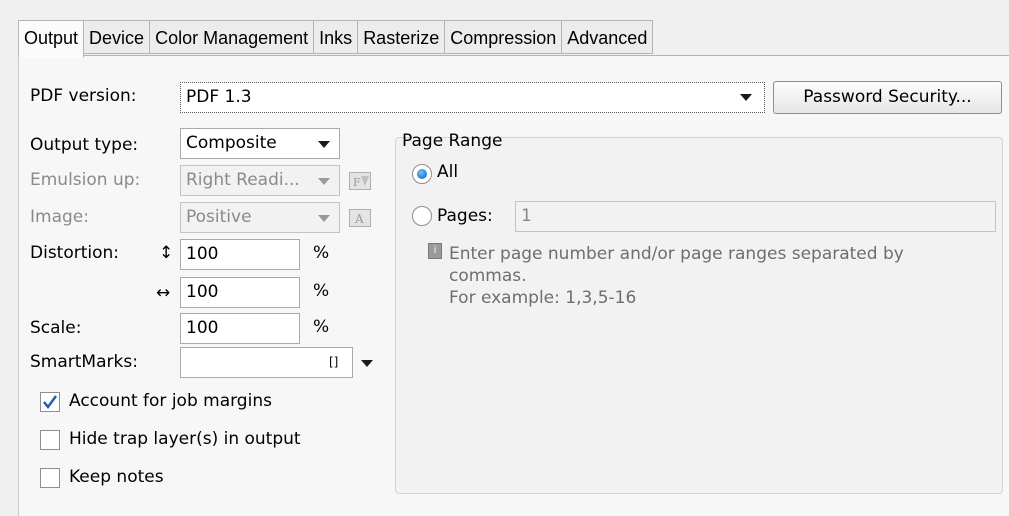 The width and height of the screenshot is (1009, 516). Describe the element at coordinates (435, 251) in the screenshot. I see `info-icon: i` at that location.